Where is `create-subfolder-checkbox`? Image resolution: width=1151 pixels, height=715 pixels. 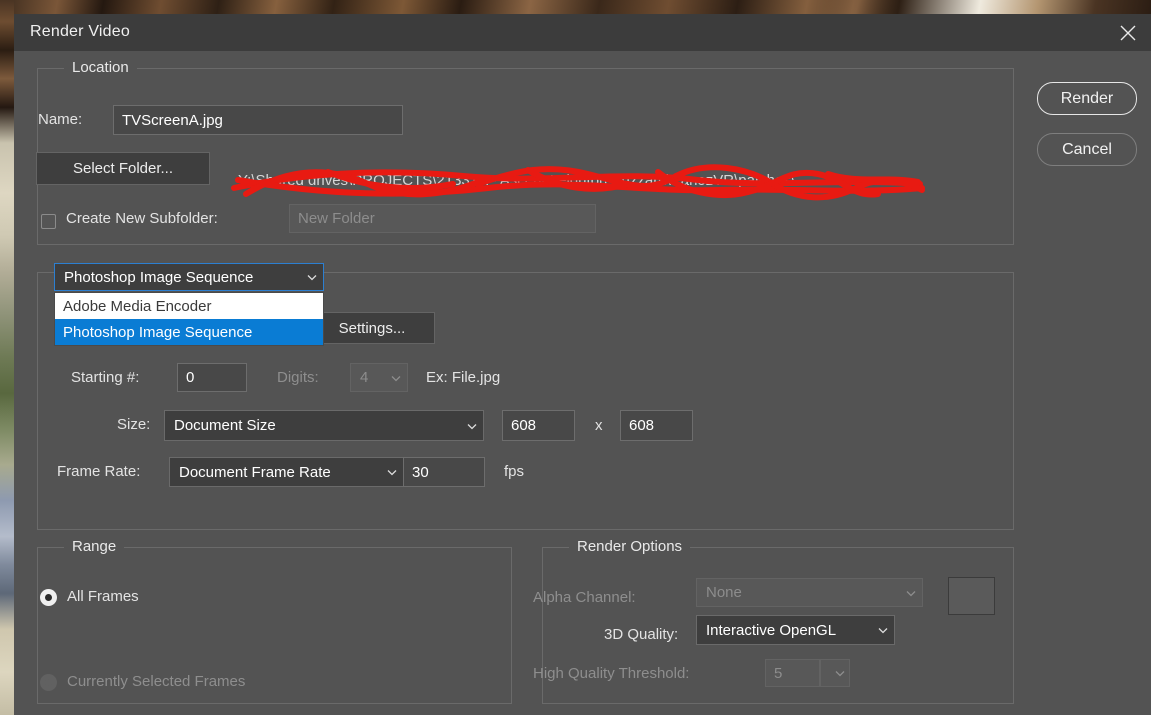 create-subfolder-checkbox is located at coordinates (48, 221).